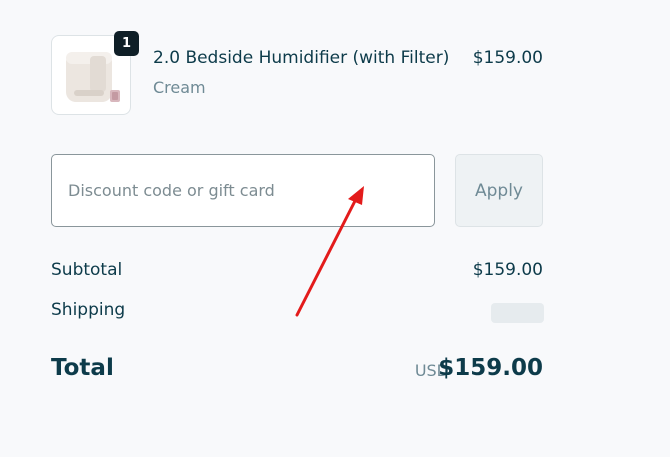 Image resolution: width=670 pixels, height=457 pixels. What do you see at coordinates (93, 77) in the screenshot?
I see `humidifier-product-image` at bounding box center [93, 77].